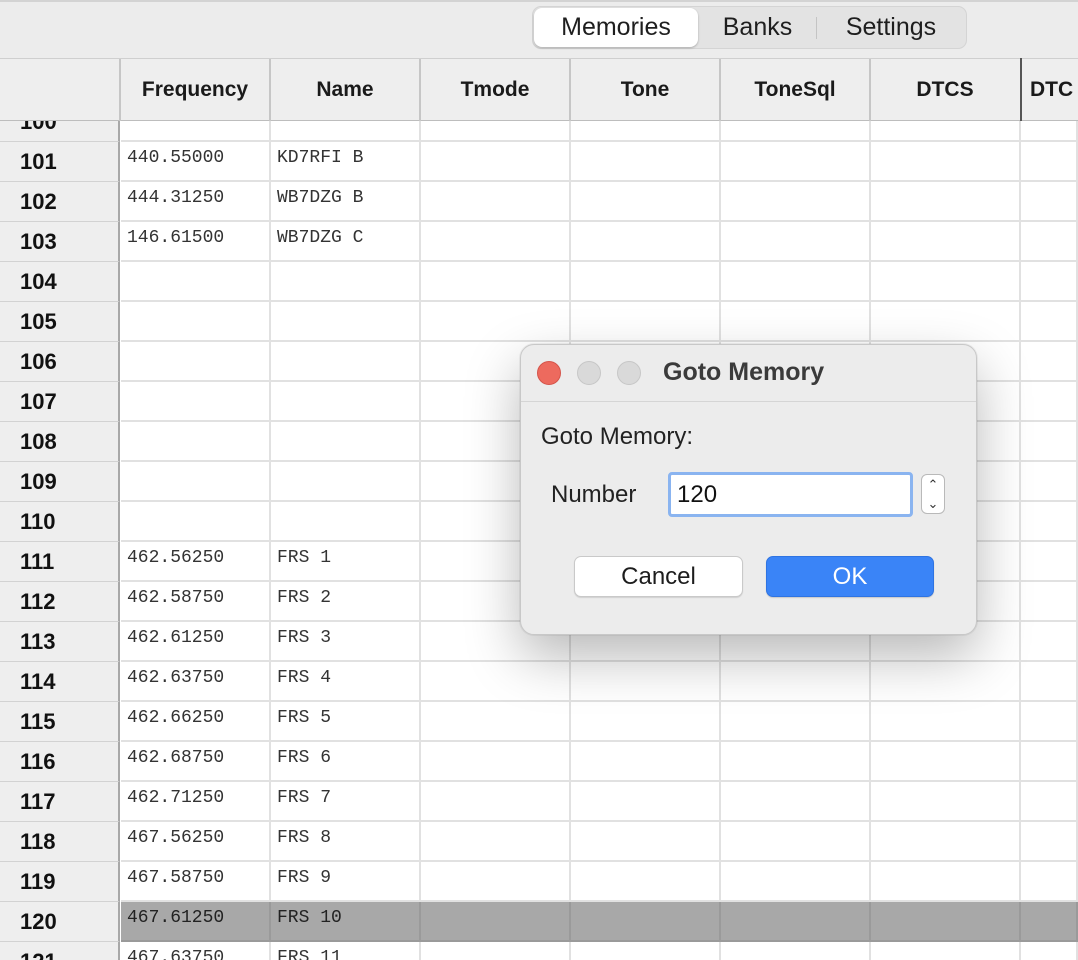 This screenshot has height=960, width=1078. I want to click on frequency-cell: 467.61250, so click(196, 922).